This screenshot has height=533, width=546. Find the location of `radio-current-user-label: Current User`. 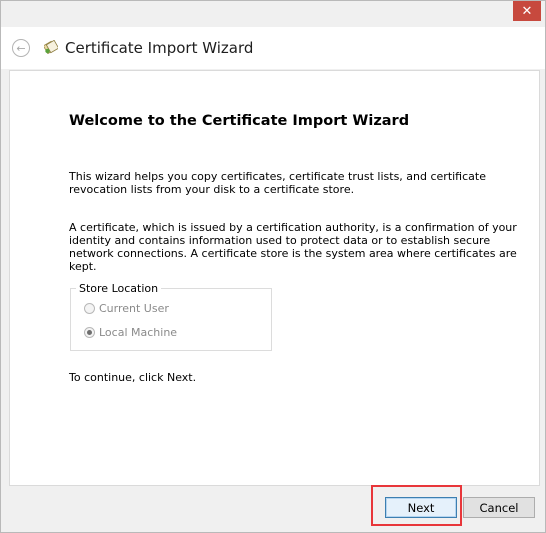

radio-current-user-label: Current User is located at coordinates (134, 308).